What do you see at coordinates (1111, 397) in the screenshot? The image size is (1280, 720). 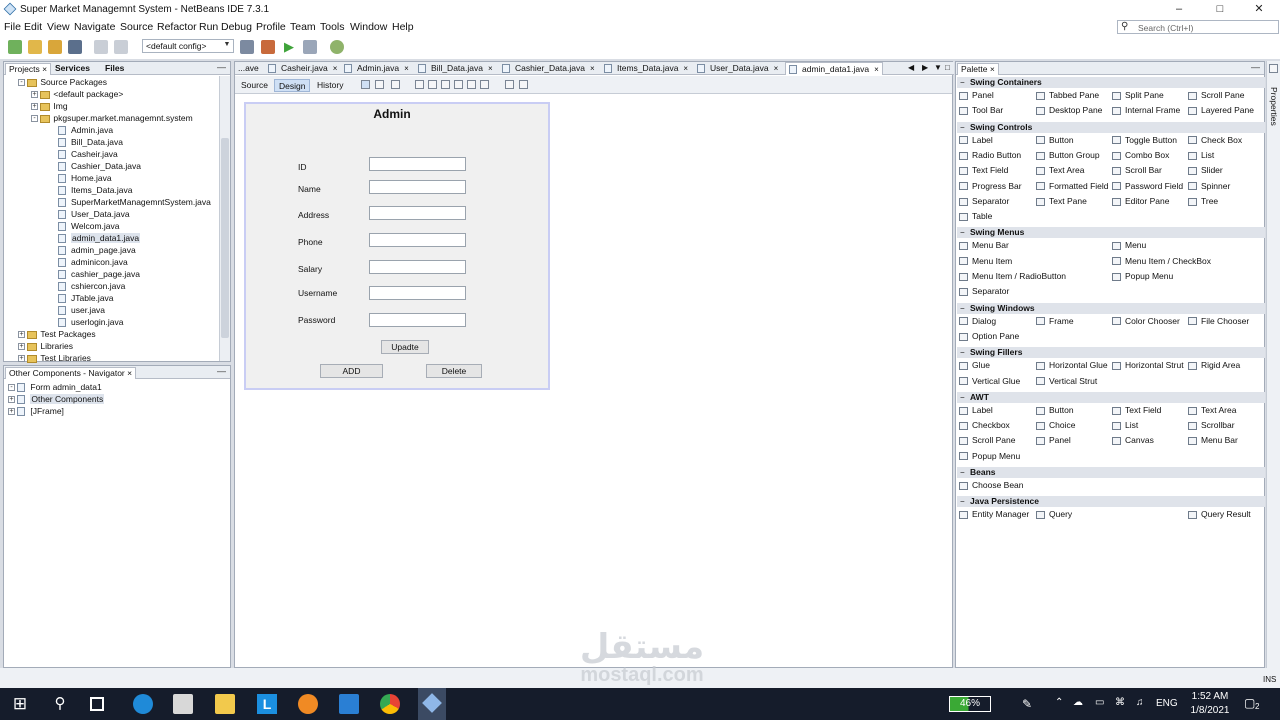 I see `palette-section-header: − AWT` at bounding box center [1111, 397].